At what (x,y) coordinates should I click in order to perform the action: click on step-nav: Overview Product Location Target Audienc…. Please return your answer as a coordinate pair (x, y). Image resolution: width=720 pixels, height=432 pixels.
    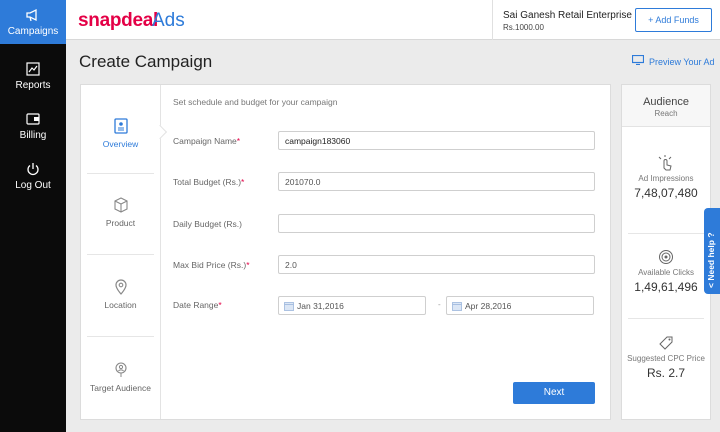
    Looking at the image, I should click on (124, 252).